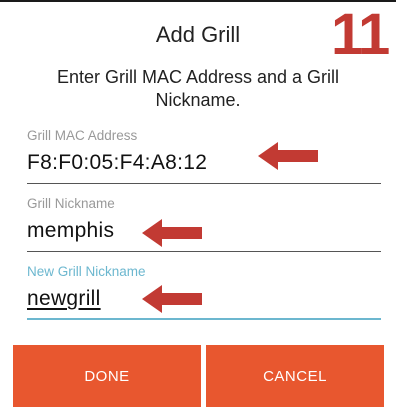 The width and height of the screenshot is (396, 407). I want to click on grill-nickname-field: Grill Nickname memphis, so click(205, 224).